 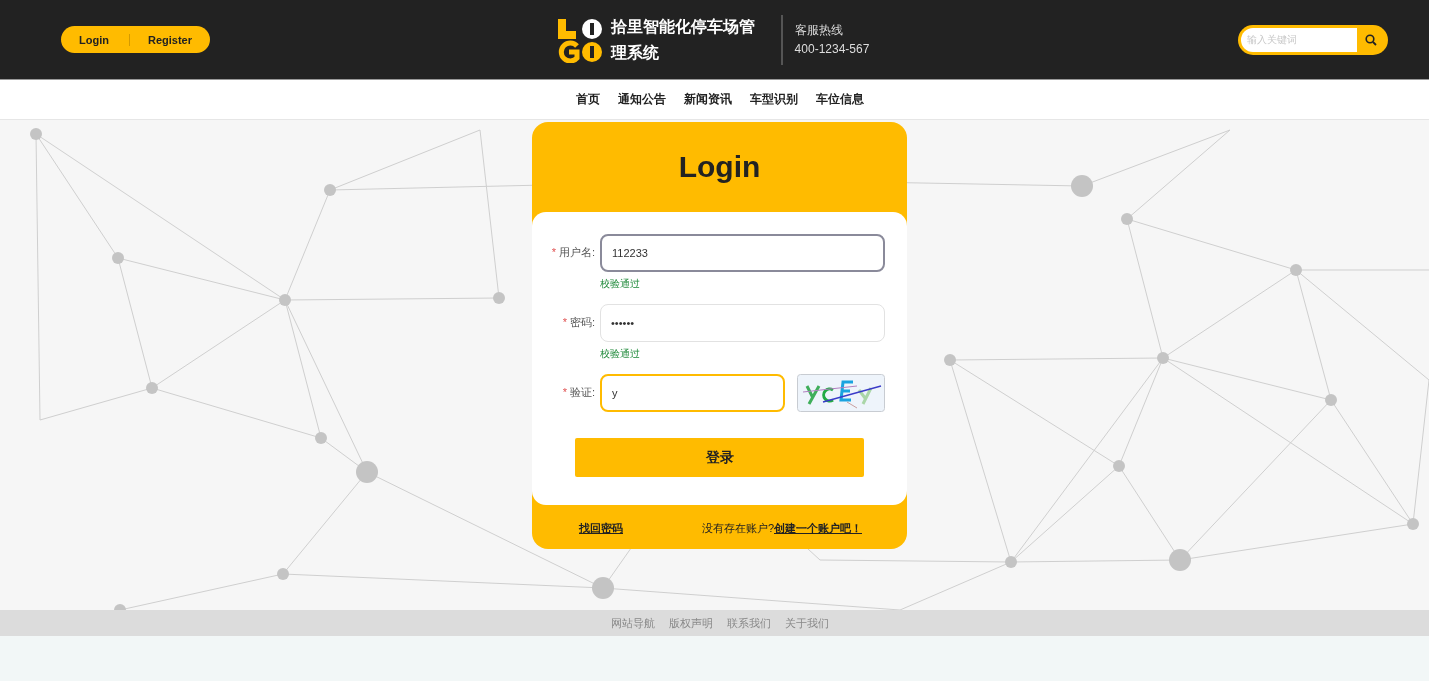 What do you see at coordinates (169, 39) in the screenshot?
I see `register-link: Register` at bounding box center [169, 39].